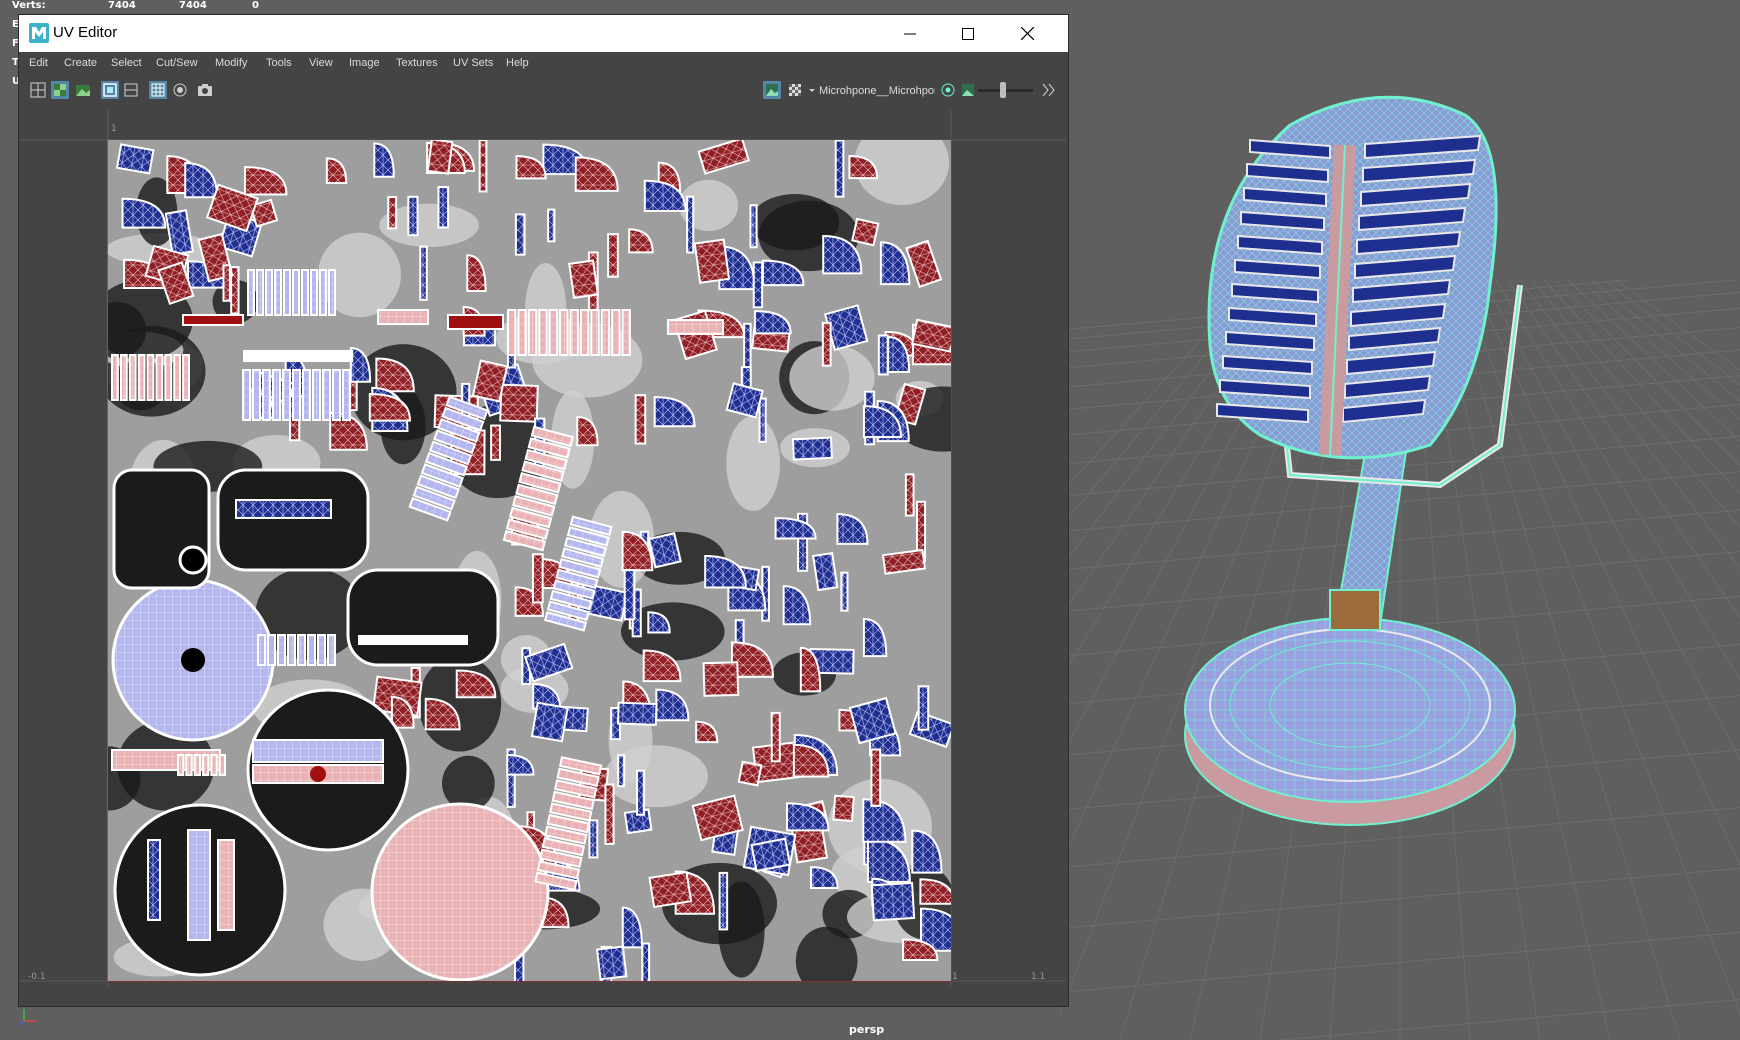 The height and width of the screenshot is (1040, 1740). What do you see at coordinates (543, 91) in the screenshot?
I see `uv-toolbar: Microhpone__Microhpone` at bounding box center [543, 91].